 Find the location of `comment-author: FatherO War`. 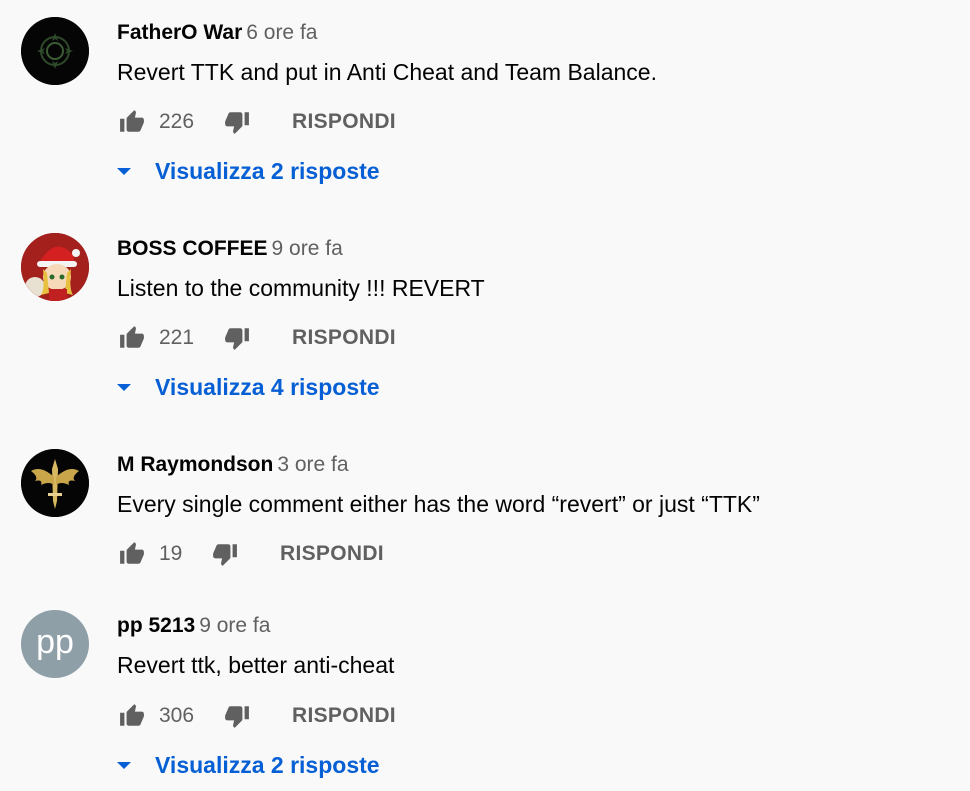

comment-author: FatherO War is located at coordinates (179, 32).